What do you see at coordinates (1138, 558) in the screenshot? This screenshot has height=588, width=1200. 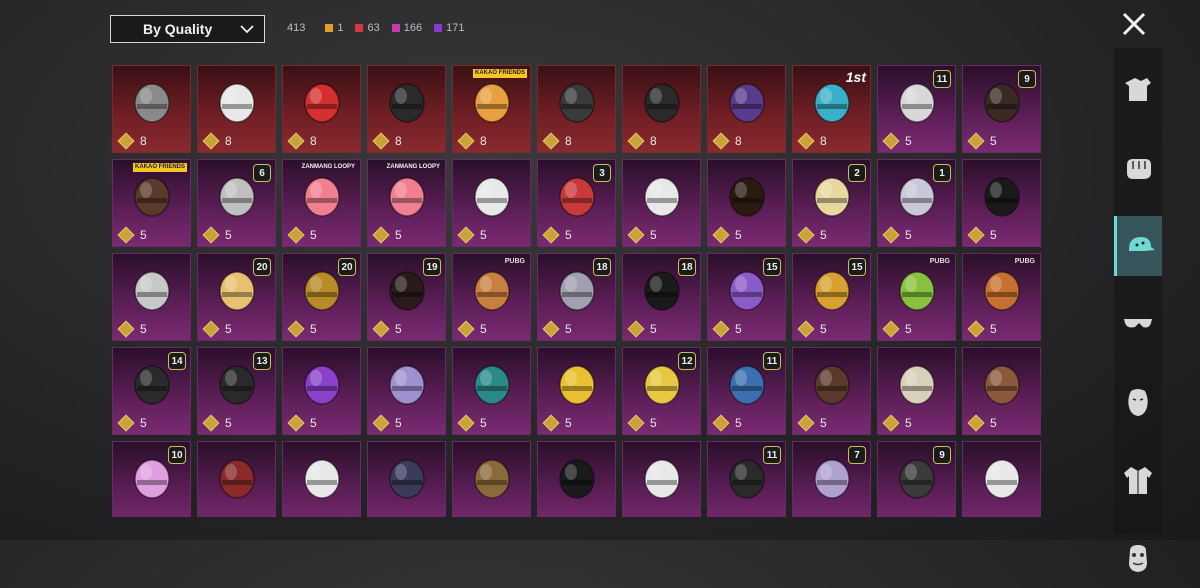 I see `sidebar-tab-gloves` at bounding box center [1138, 558].